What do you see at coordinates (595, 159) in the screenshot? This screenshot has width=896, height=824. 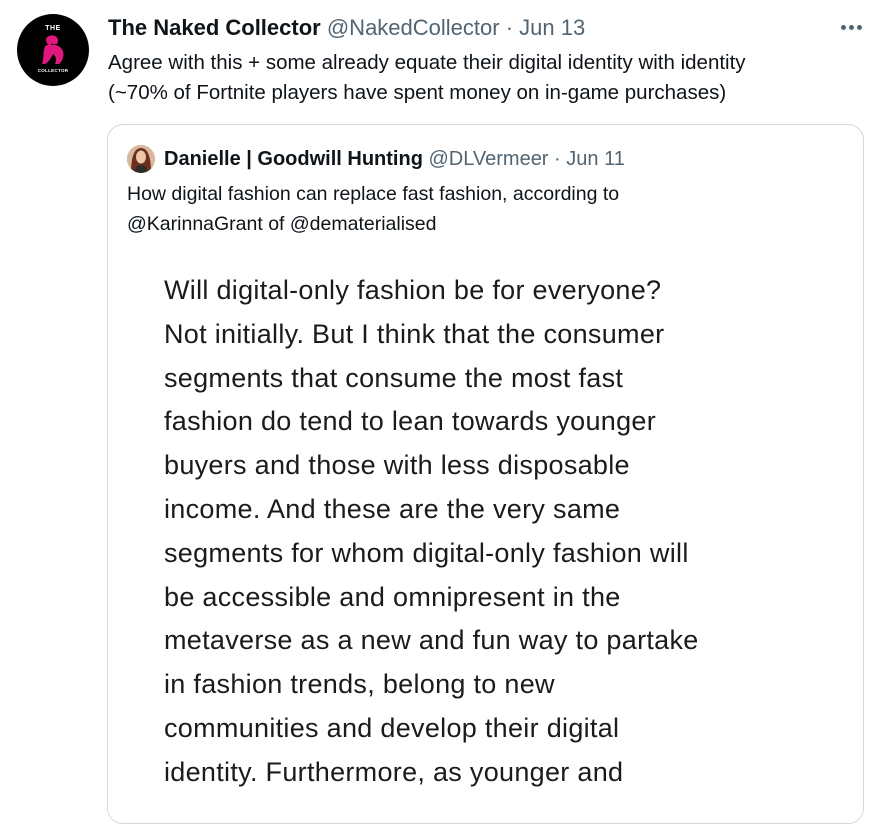 I see `quoted-date: Jun 11` at bounding box center [595, 159].